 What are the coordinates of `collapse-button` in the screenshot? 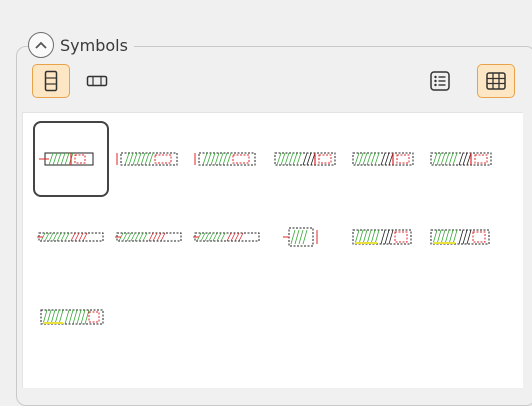 It's located at (41, 45).